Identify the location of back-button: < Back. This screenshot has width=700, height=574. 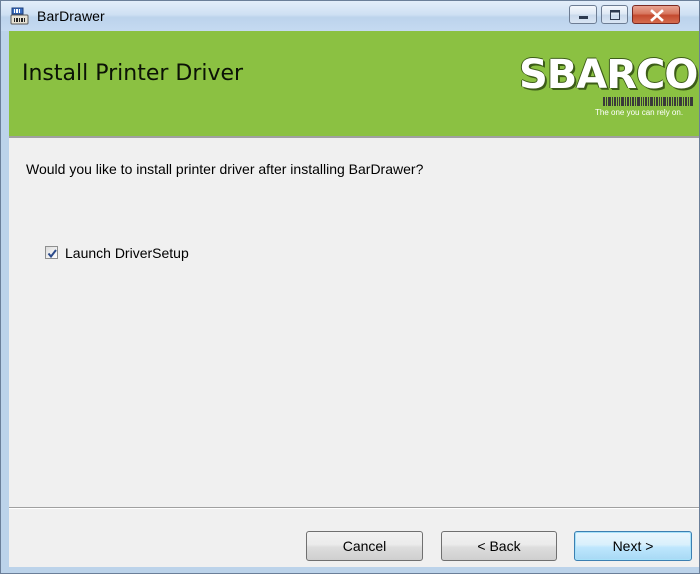
(499, 546).